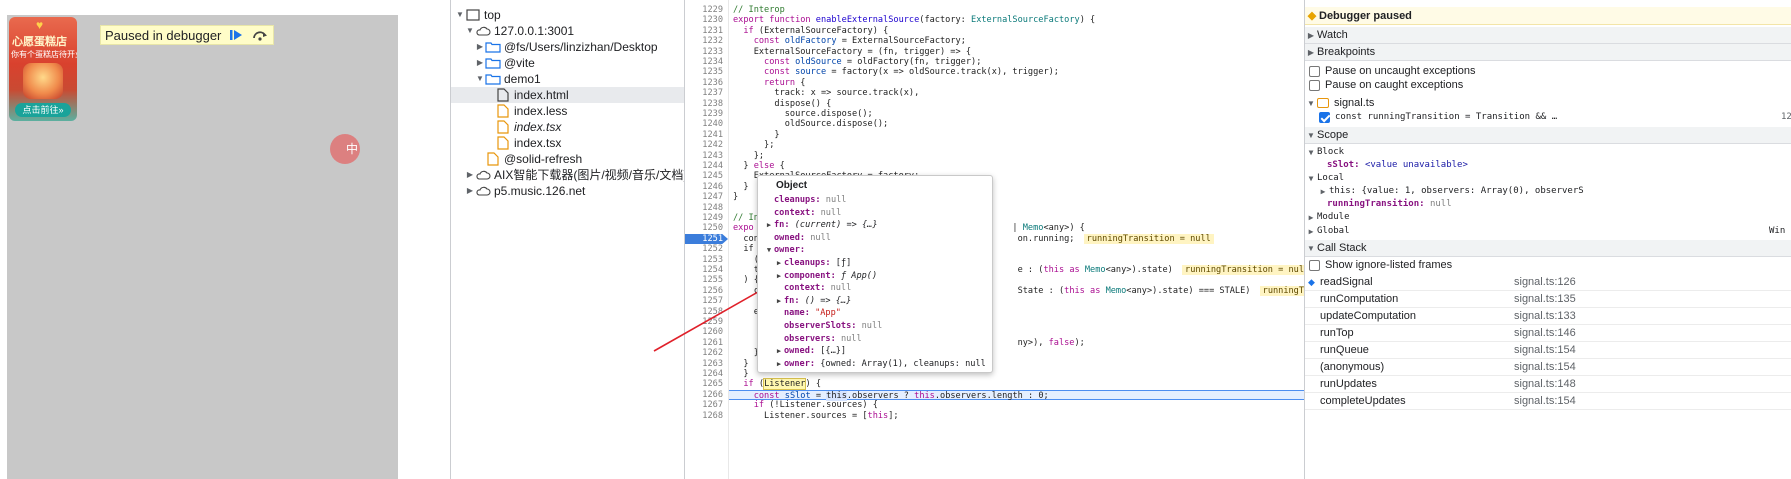 The image size is (1791, 479). I want to click on scope-module: ▶ Module, so click(1548, 217).